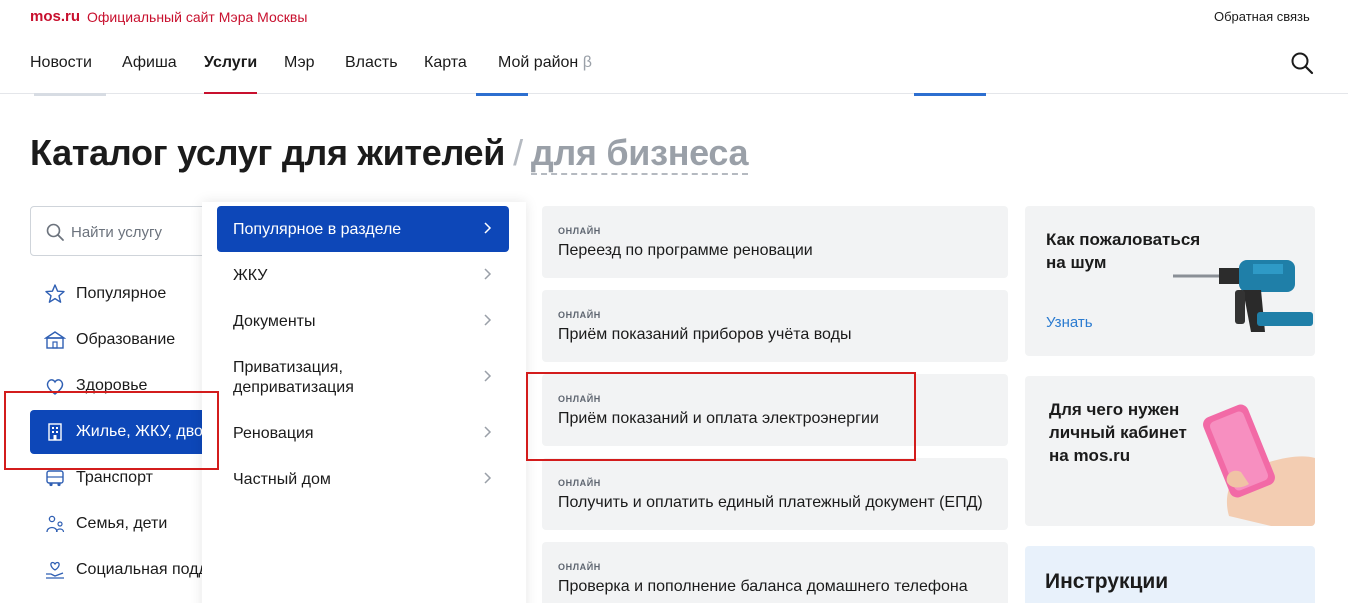 The width and height of the screenshot is (1348, 603). I want to click on category-social: Социальная подд, so click(130, 570).